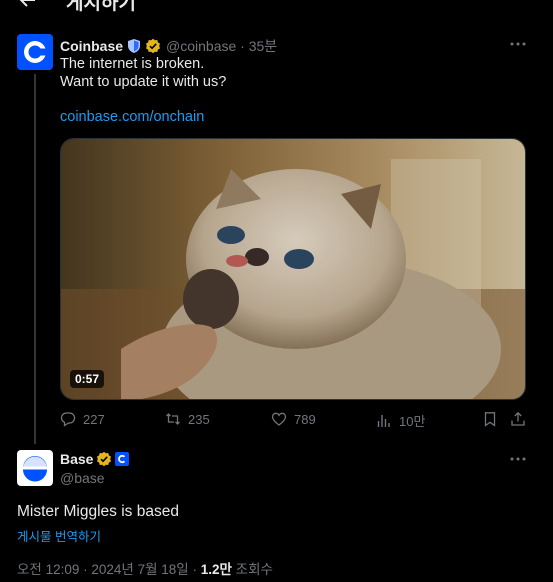 This screenshot has width=553, height=582. I want to click on back-arrow-icon, so click(28, 5).